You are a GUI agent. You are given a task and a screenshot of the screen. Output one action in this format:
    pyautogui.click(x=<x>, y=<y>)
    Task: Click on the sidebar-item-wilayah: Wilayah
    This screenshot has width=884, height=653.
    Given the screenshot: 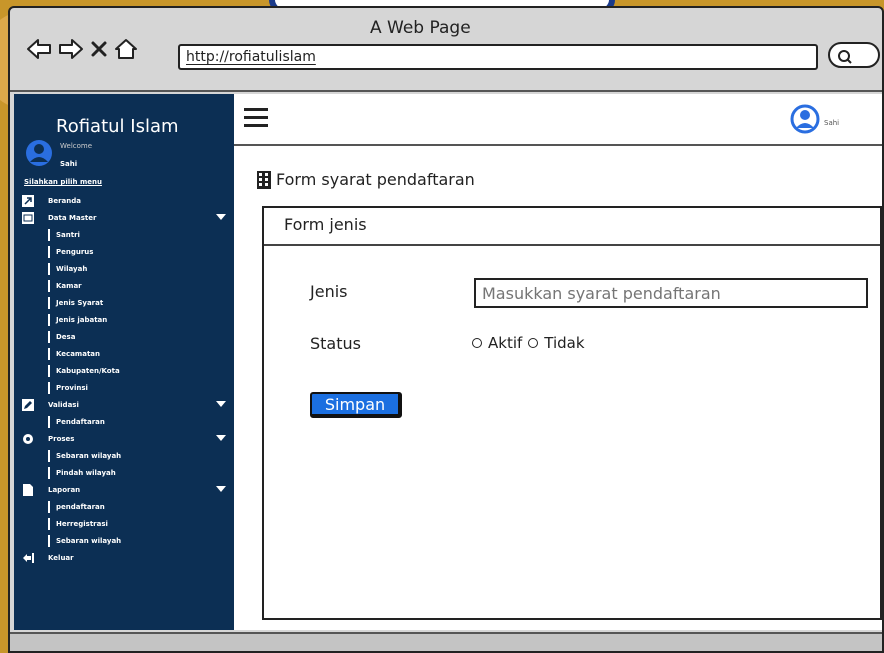 What is the action you would take?
    pyautogui.click(x=126, y=268)
    